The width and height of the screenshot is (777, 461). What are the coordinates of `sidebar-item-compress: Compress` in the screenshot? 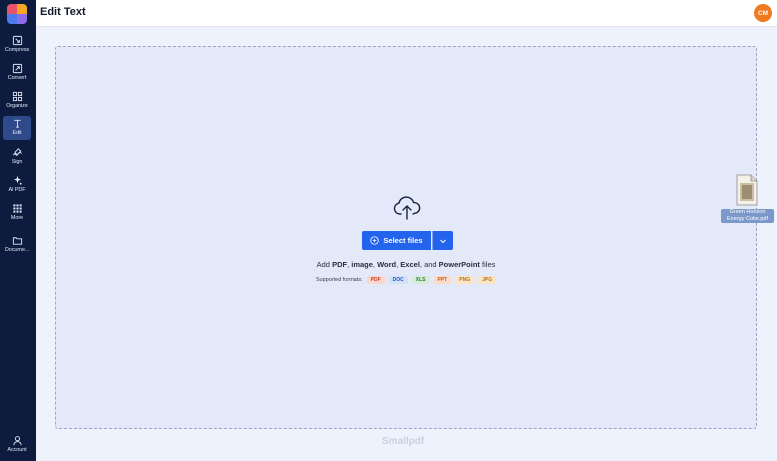 It's located at (17, 45).